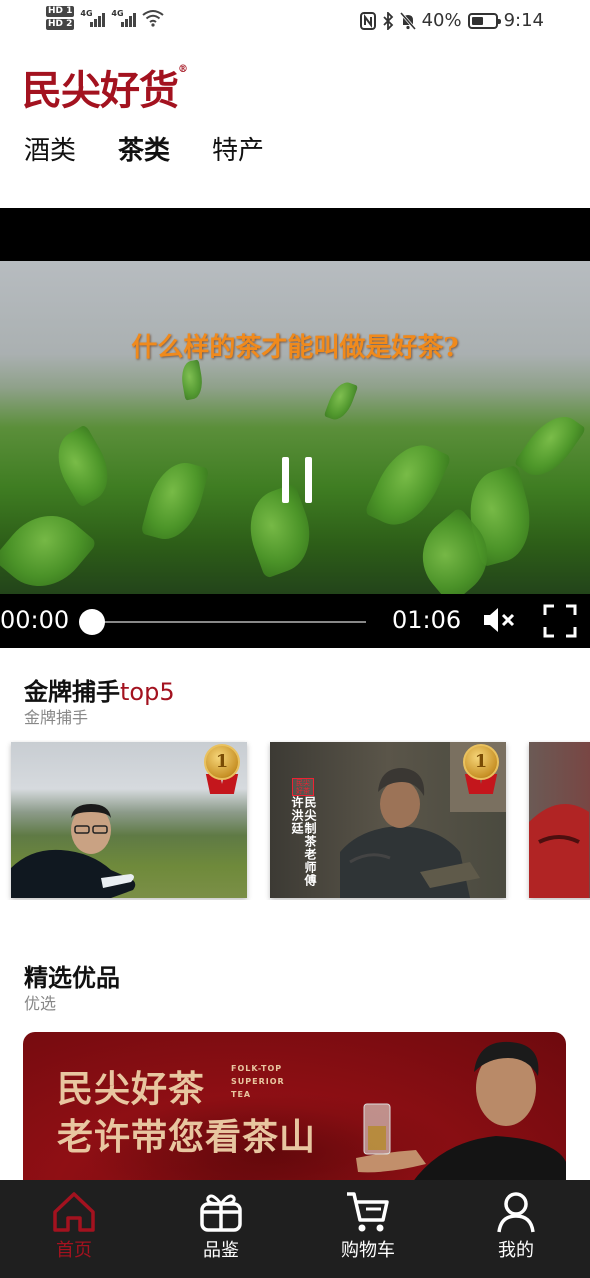  Describe the element at coordinates (60, 11) in the screenshot. I see `sim1-badge: HD 1` at that location.